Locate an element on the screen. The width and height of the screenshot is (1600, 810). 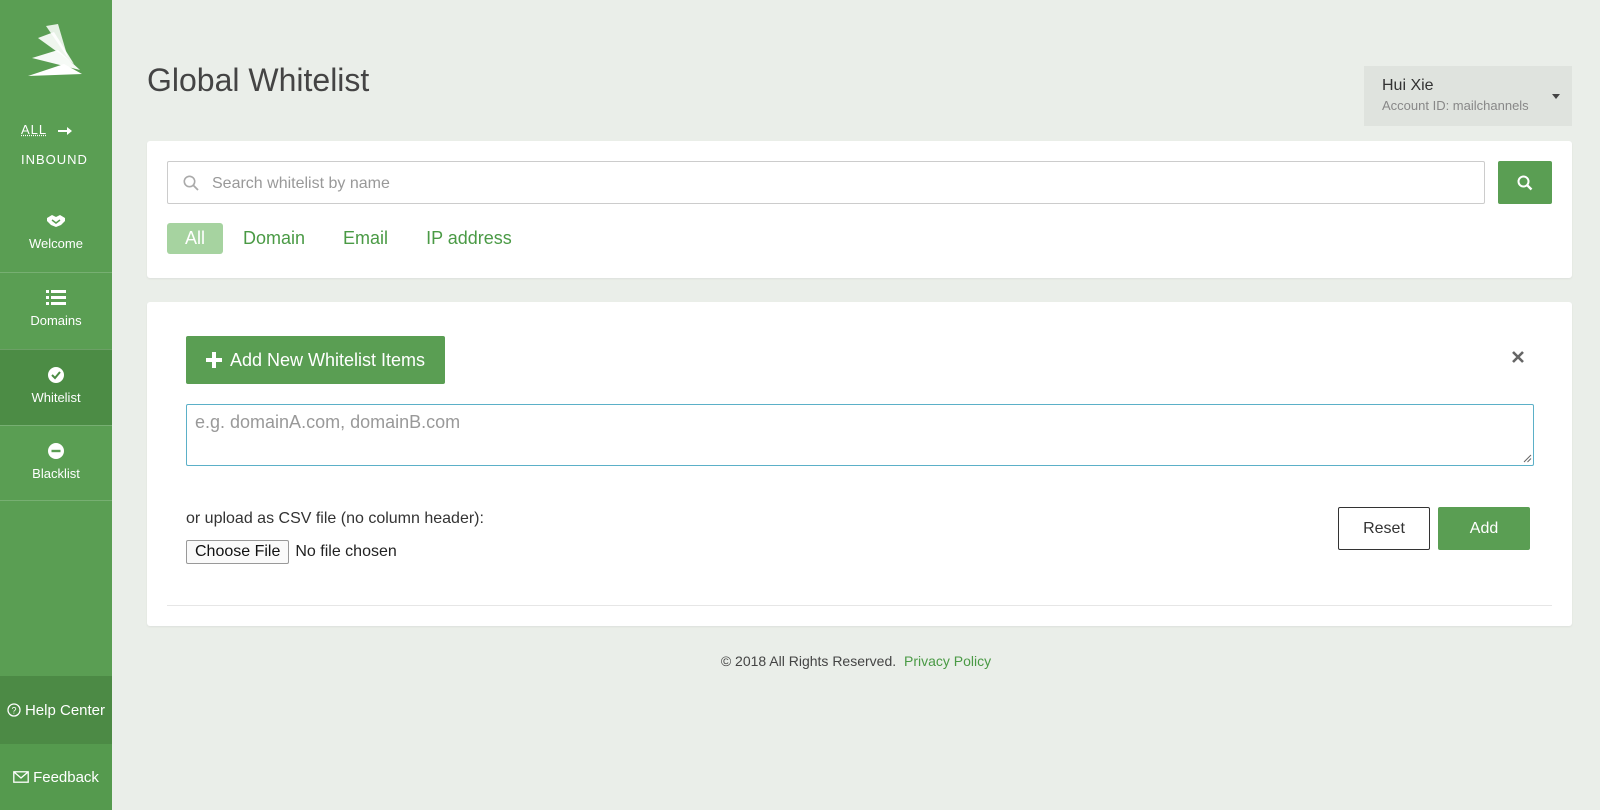
add-new-whitelist-items-button: Add New Whitelist Items is located at coordinates (315, 360).